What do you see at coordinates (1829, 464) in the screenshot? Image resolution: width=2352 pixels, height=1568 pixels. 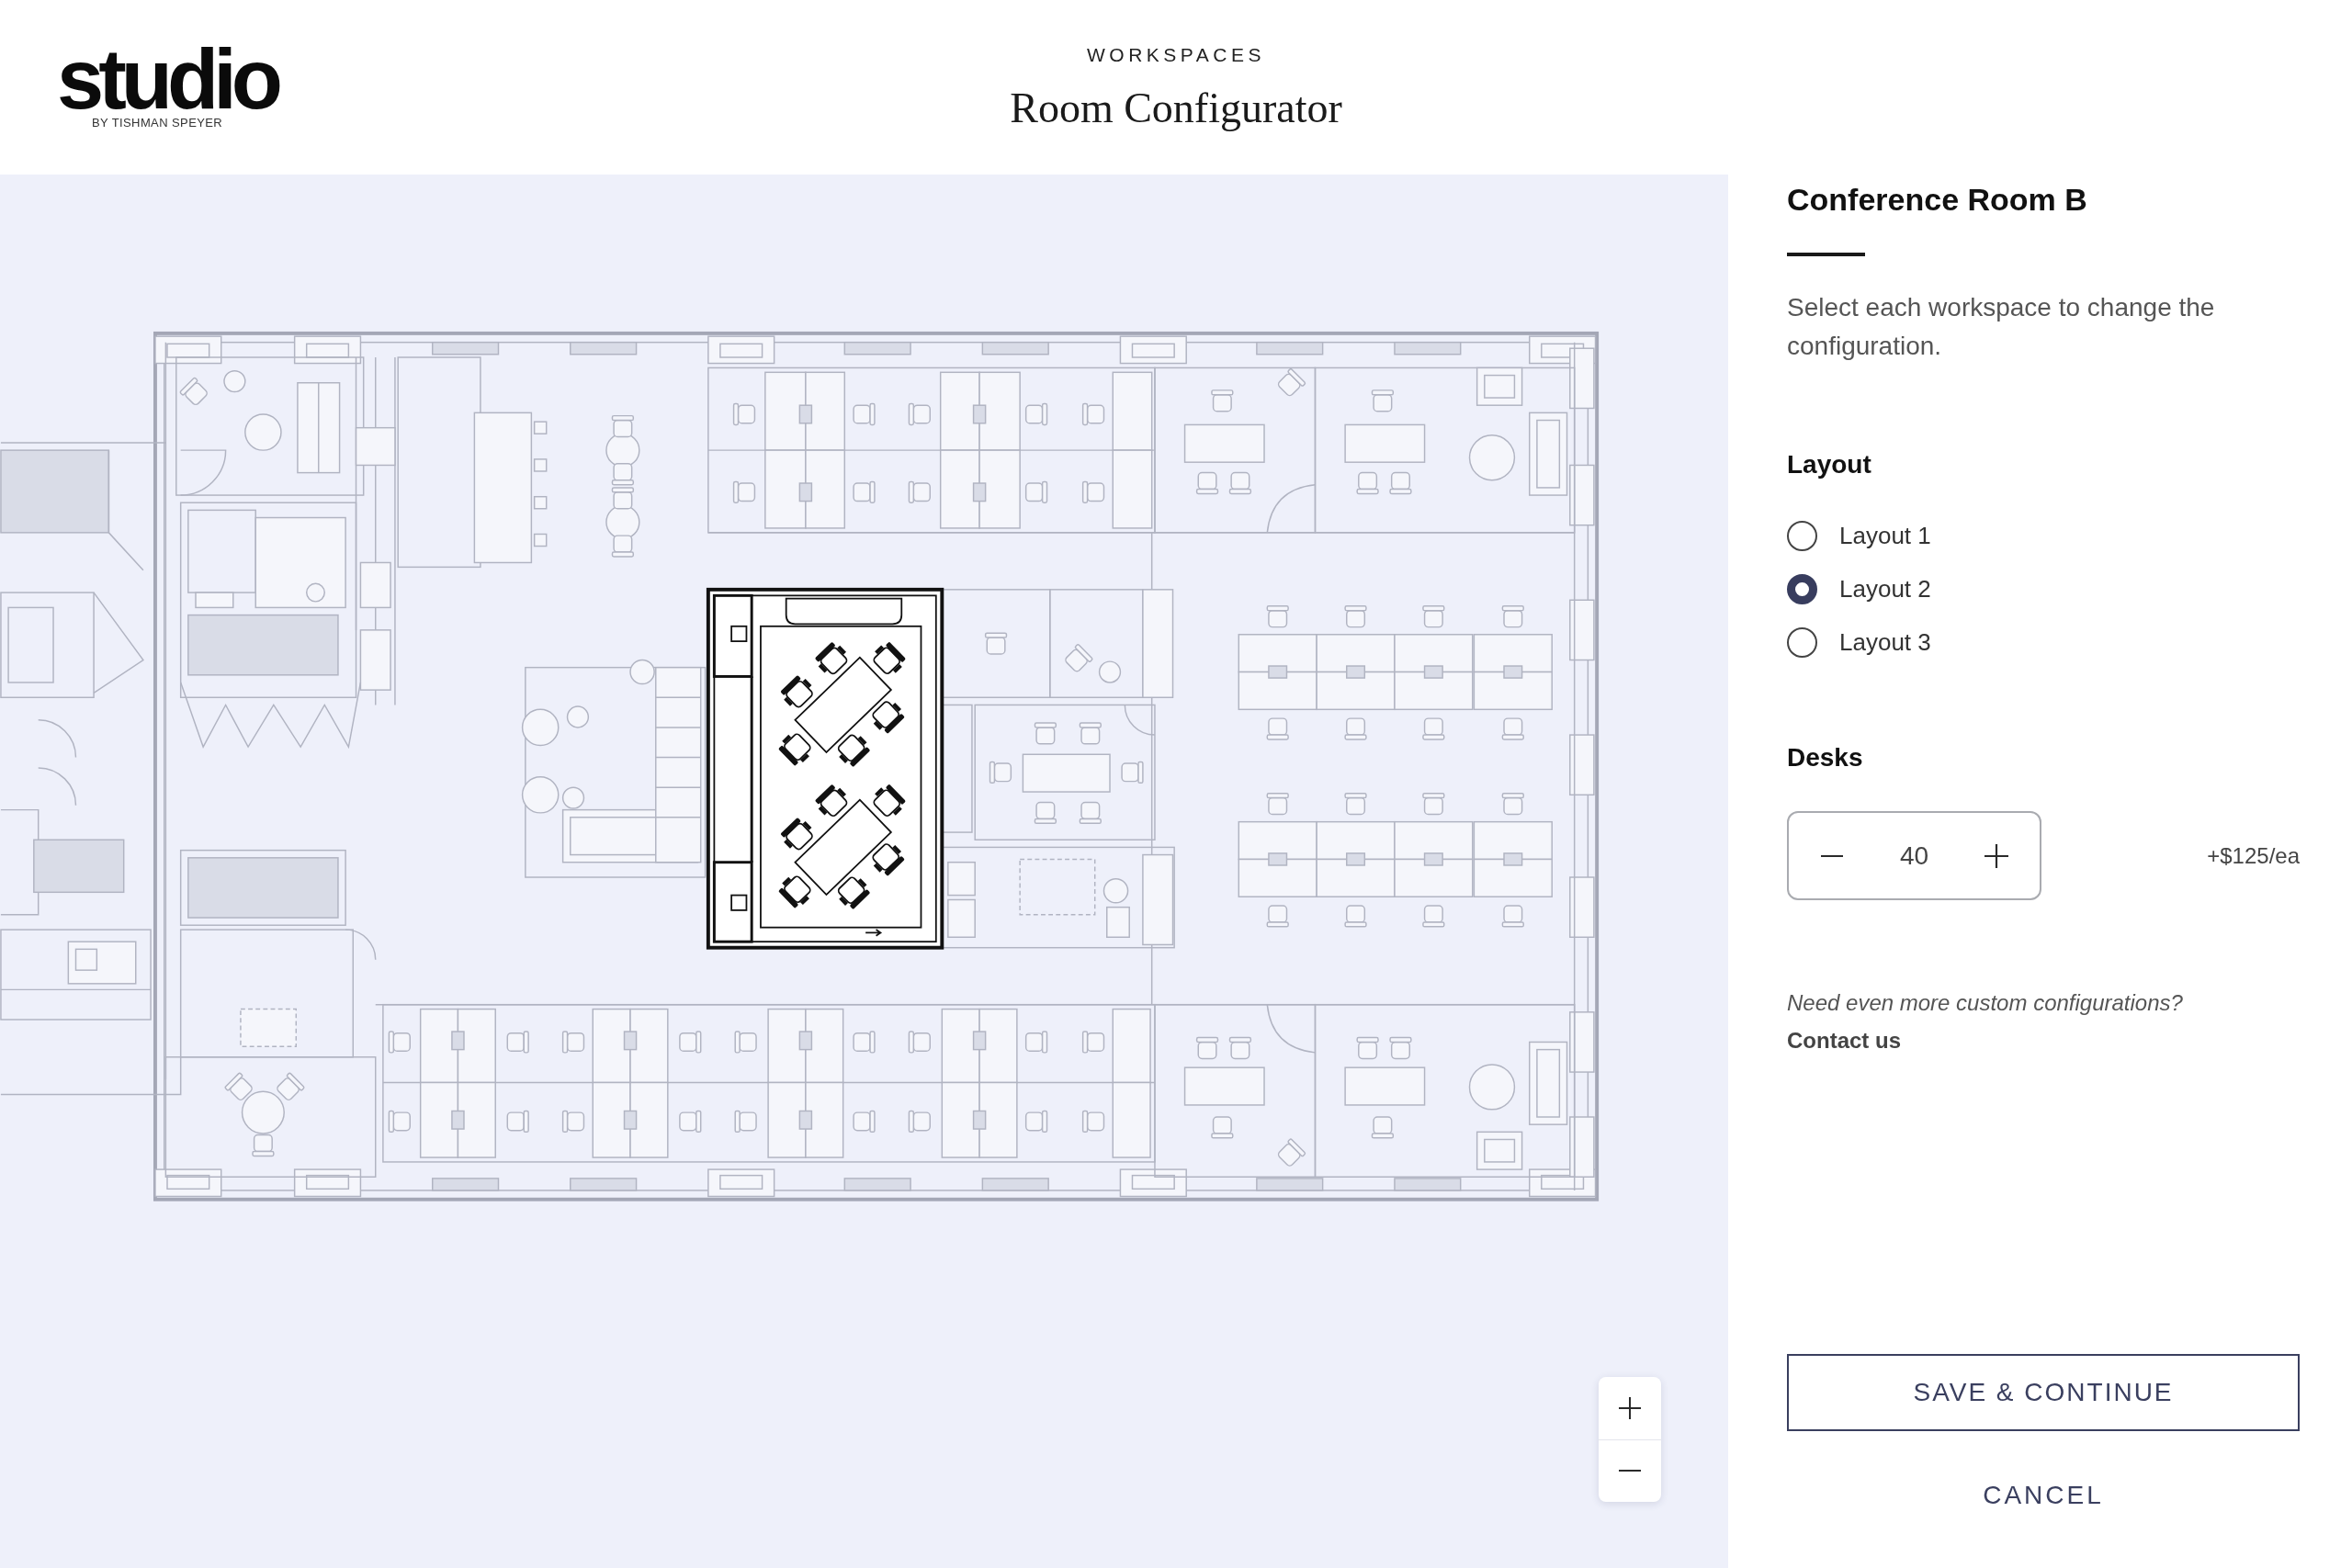 I see `section-heading: Layout` at bounding box center [1829, 464].